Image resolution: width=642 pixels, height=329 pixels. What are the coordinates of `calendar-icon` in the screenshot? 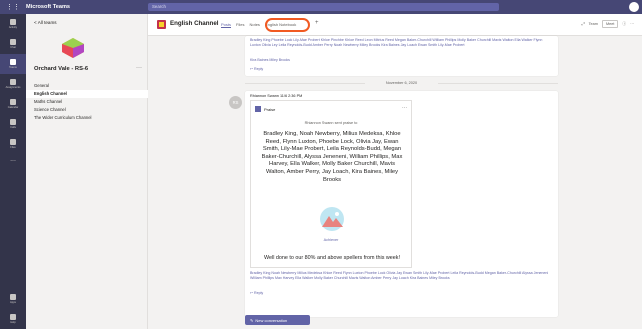 It's located at (13, 102).